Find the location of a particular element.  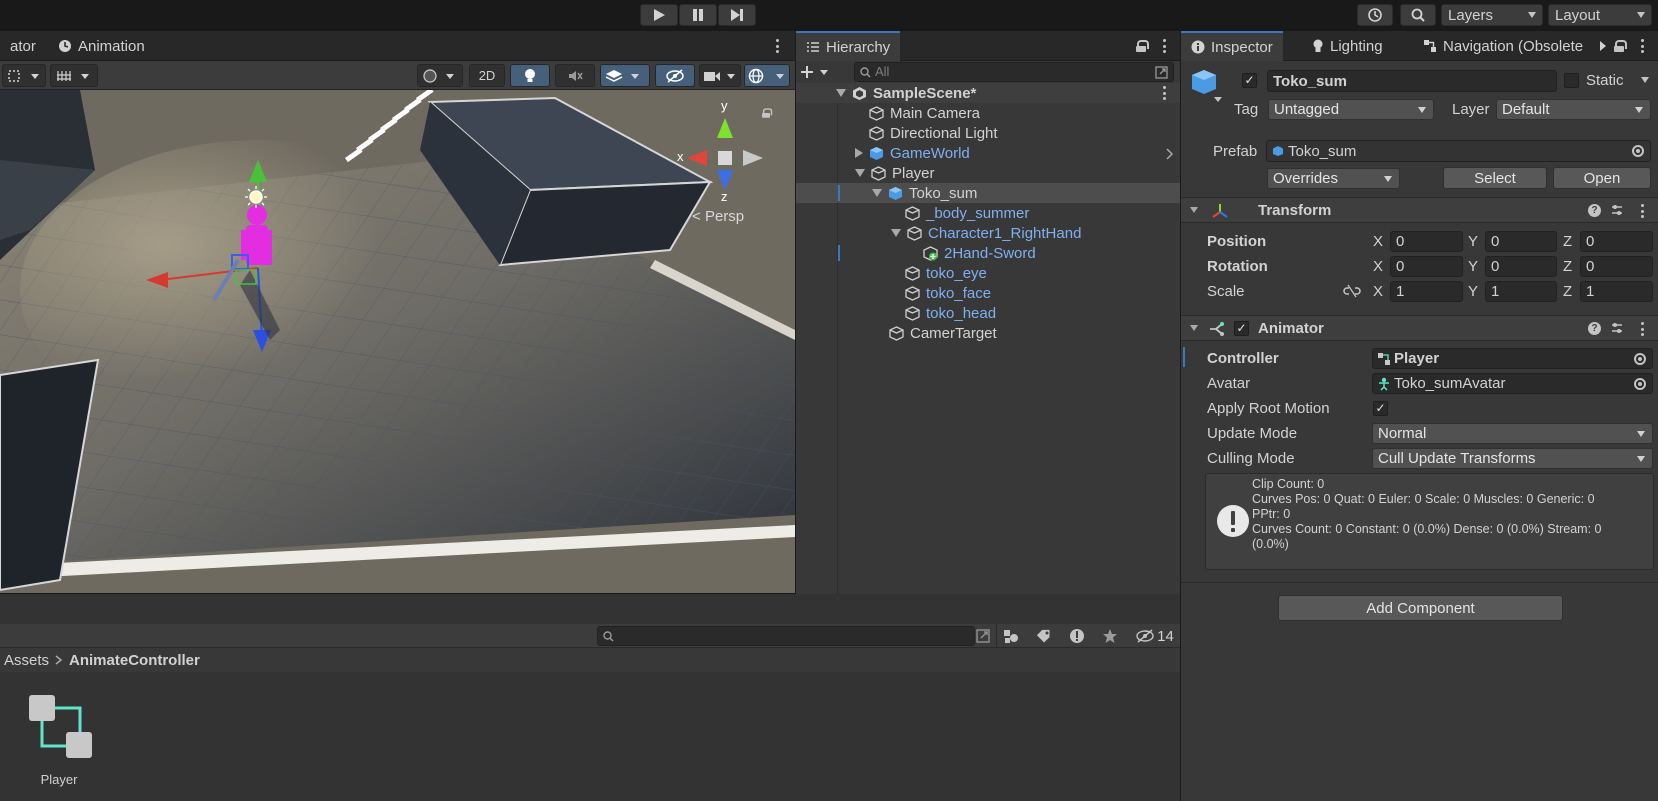

search-button is located at coordinates (1418, 15).